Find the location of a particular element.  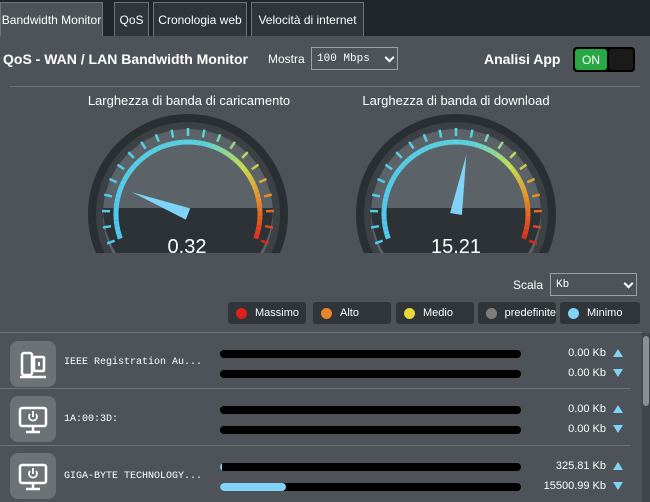

upload-gauge-value: 0.32 is located at coordinates (187, 247).